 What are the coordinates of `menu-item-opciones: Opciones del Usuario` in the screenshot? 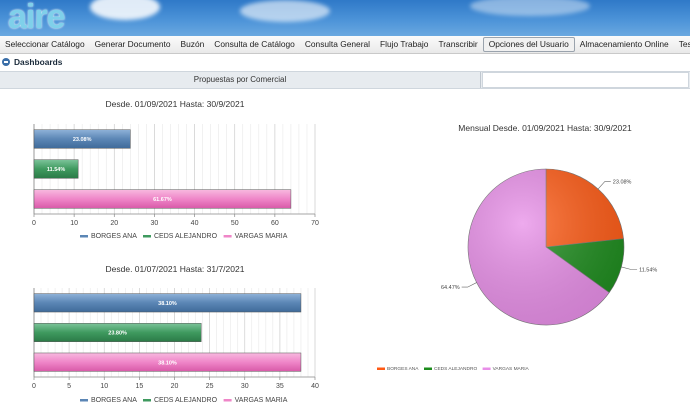 It's located at (528, 44).